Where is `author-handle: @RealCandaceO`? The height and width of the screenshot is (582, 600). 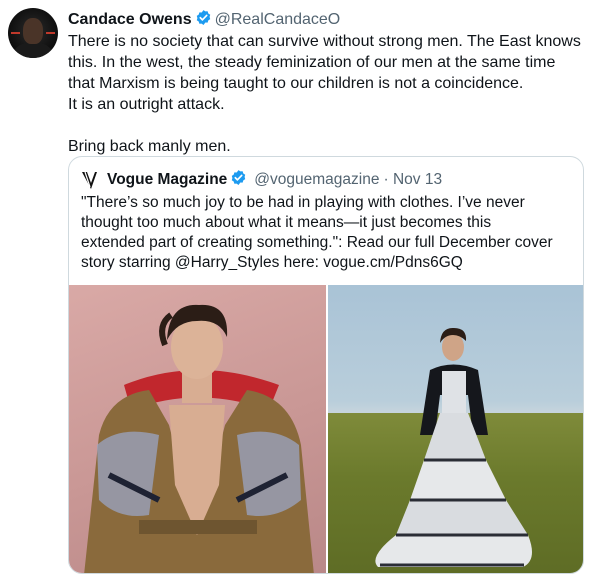
author-handle: @RealCandaceO is located at coordinates (278, 19).